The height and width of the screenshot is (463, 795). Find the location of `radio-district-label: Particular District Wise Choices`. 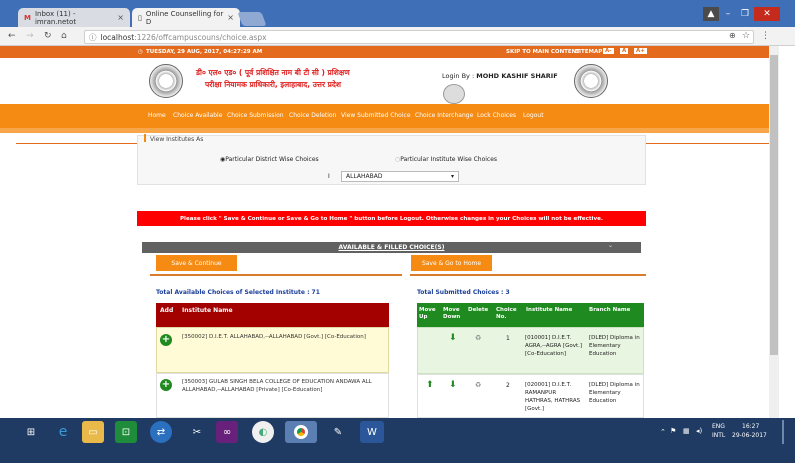

radio-district-label: Particular District Wise Choices is located at coordinates (272, 159).